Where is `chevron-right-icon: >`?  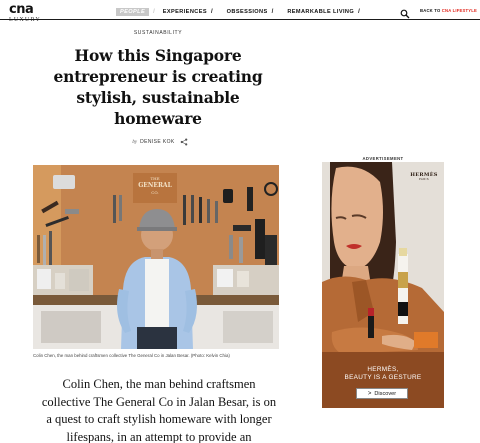
chevron-right-icon: > is located at coordinates (369, 393).